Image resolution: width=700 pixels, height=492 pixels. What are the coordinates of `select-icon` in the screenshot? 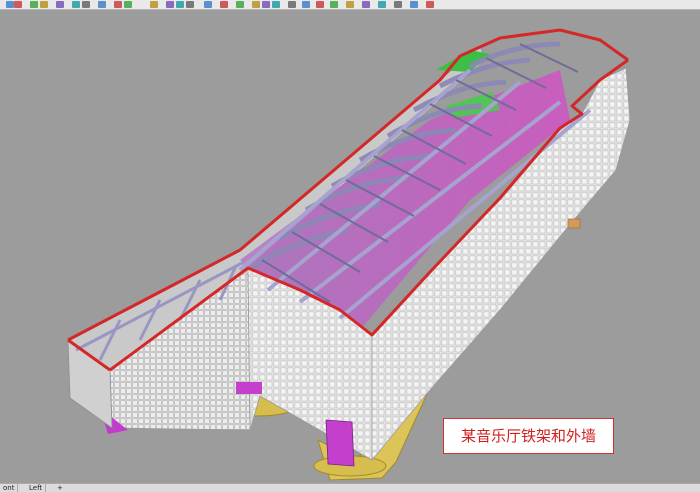 It's located at (10, 4).